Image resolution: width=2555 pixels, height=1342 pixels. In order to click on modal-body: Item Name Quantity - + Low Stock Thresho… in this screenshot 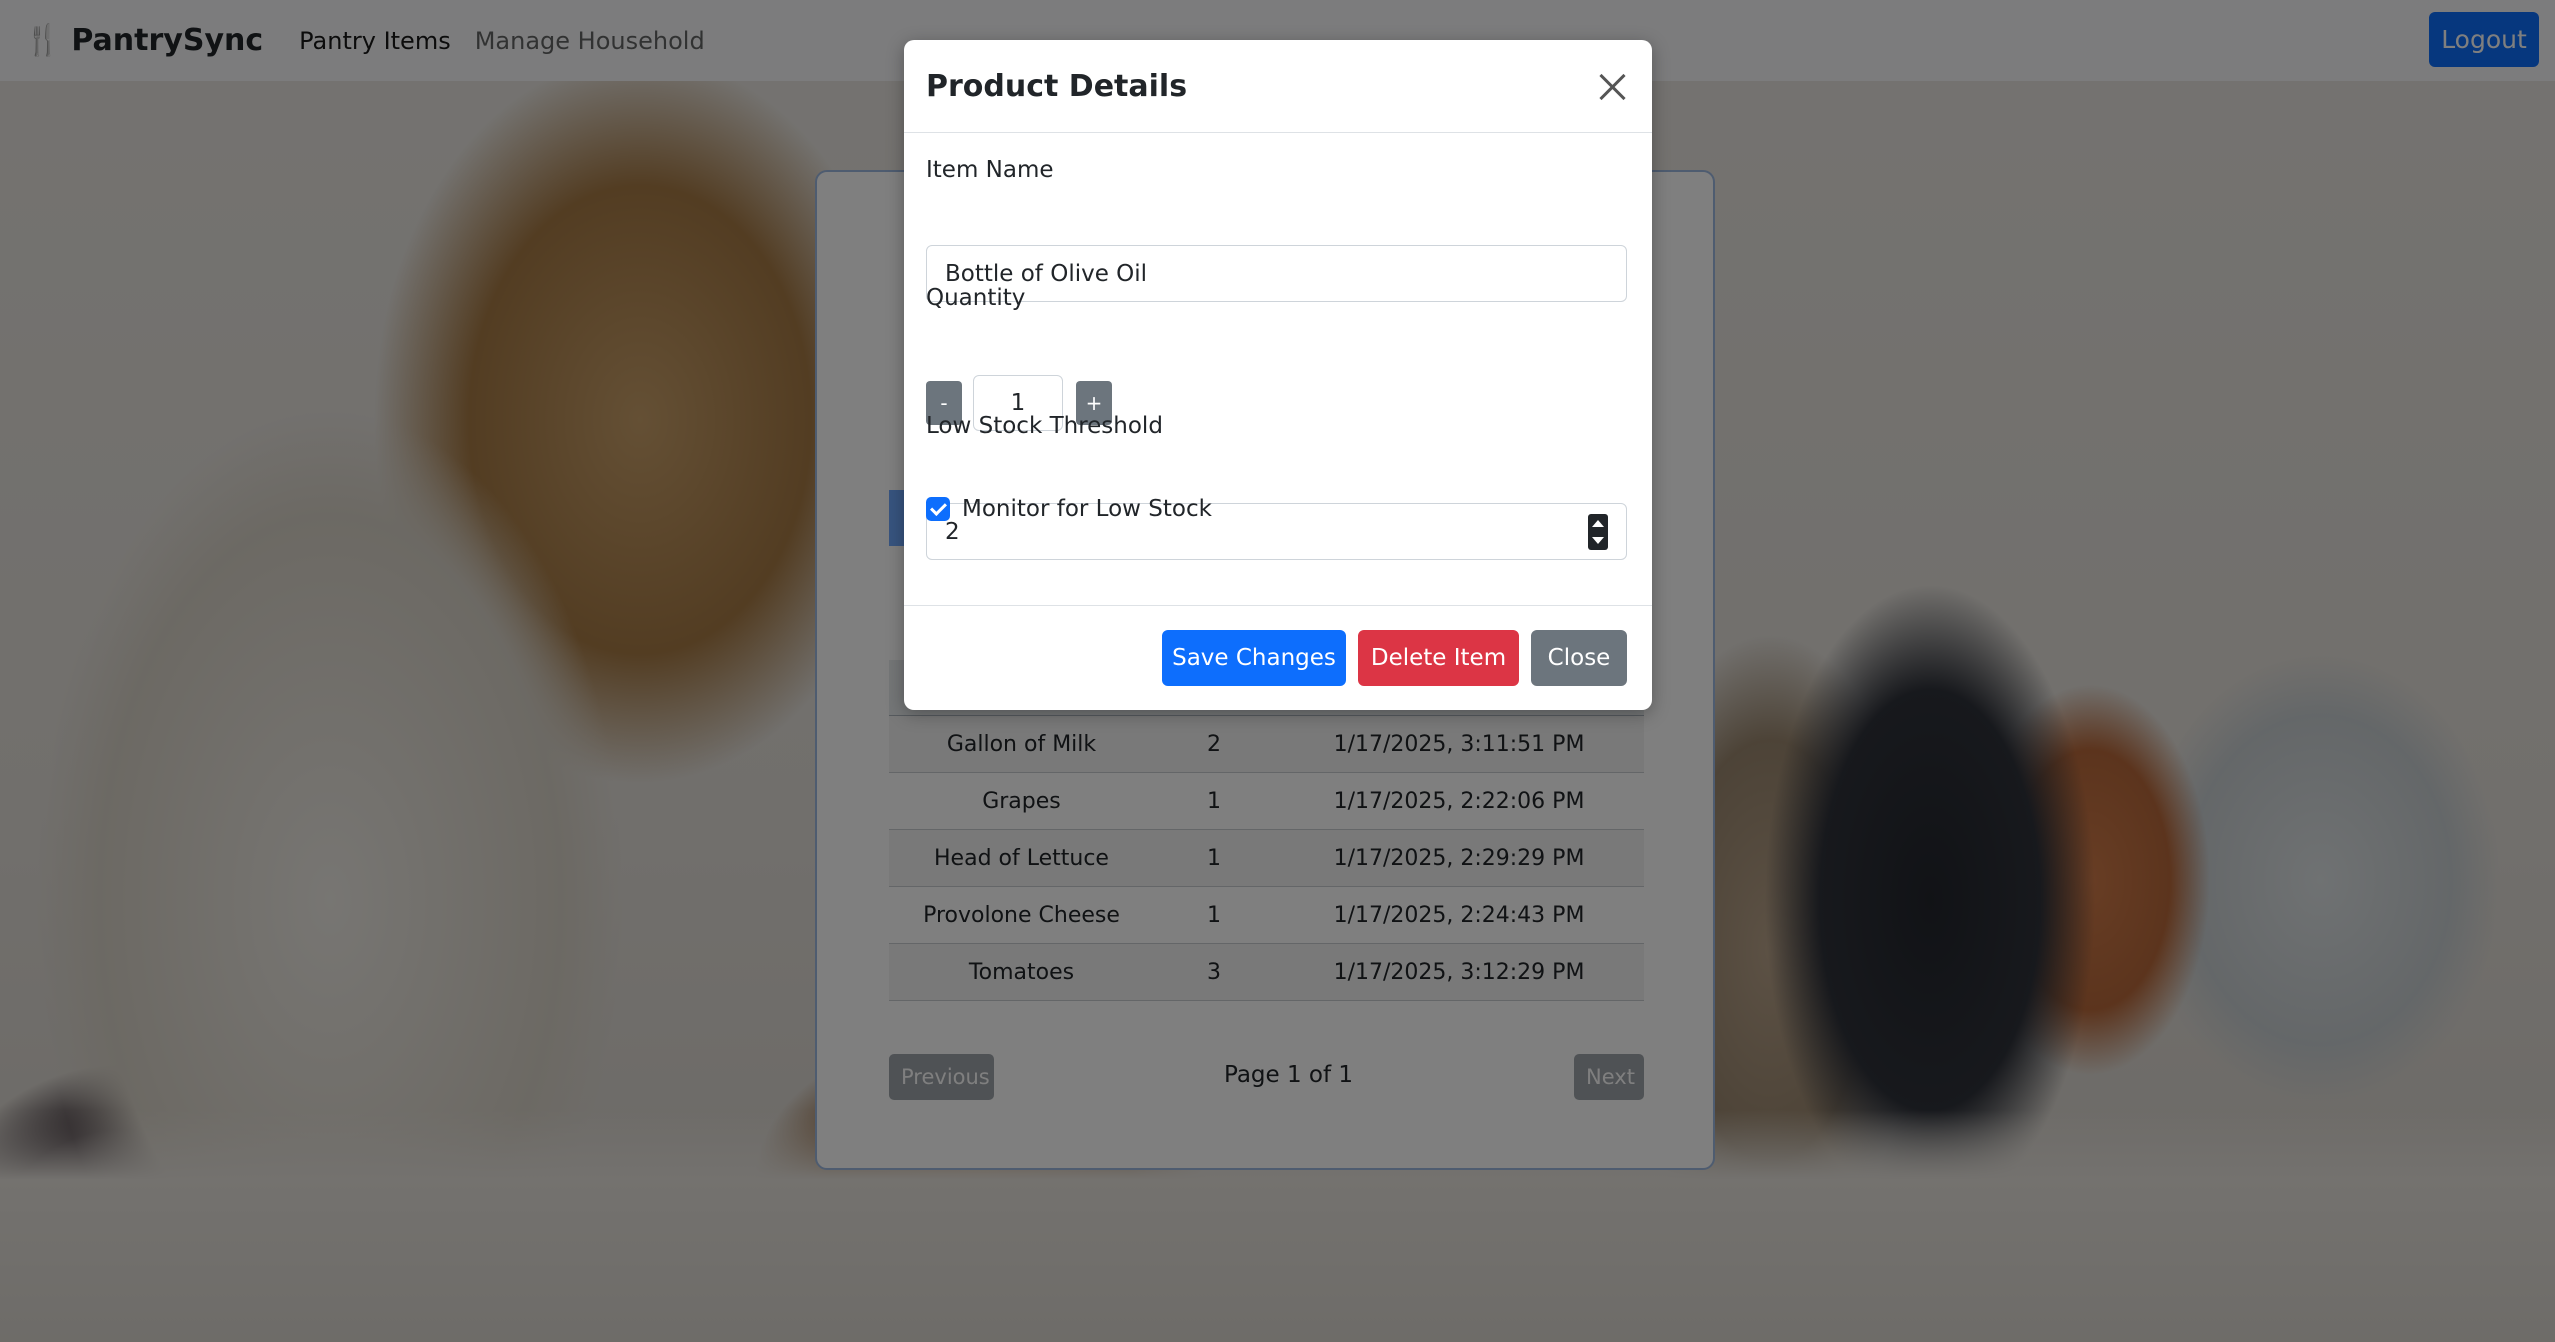, I will do `click(1278, 368)`.